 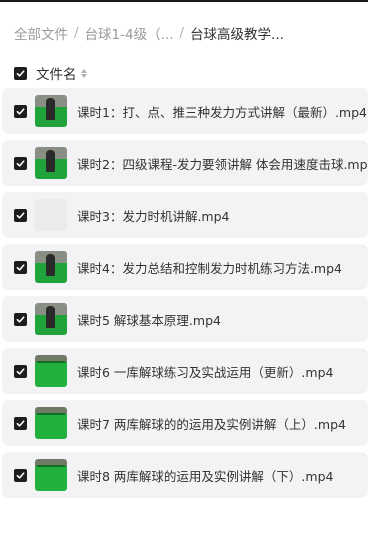 I want to click on video-thumbnail-placeholder-icon, so click(x=51, y=215).